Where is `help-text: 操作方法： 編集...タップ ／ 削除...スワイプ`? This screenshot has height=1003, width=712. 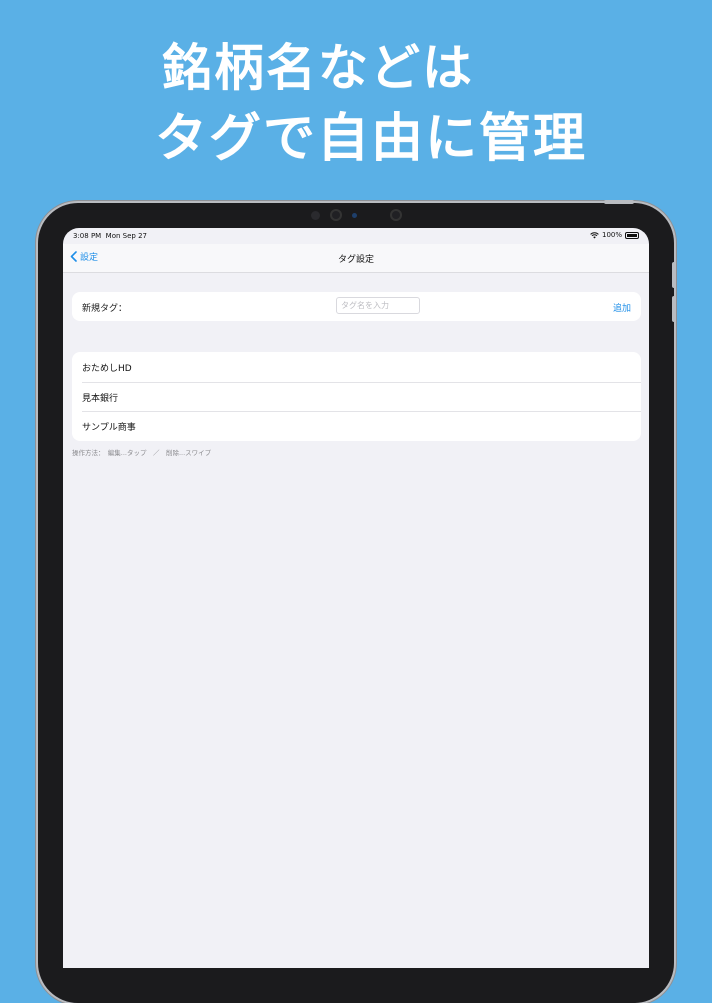 help-text: 操作方法： 編集...タップ ／ 削除...スワイプ is located at coordinates (142, 453).